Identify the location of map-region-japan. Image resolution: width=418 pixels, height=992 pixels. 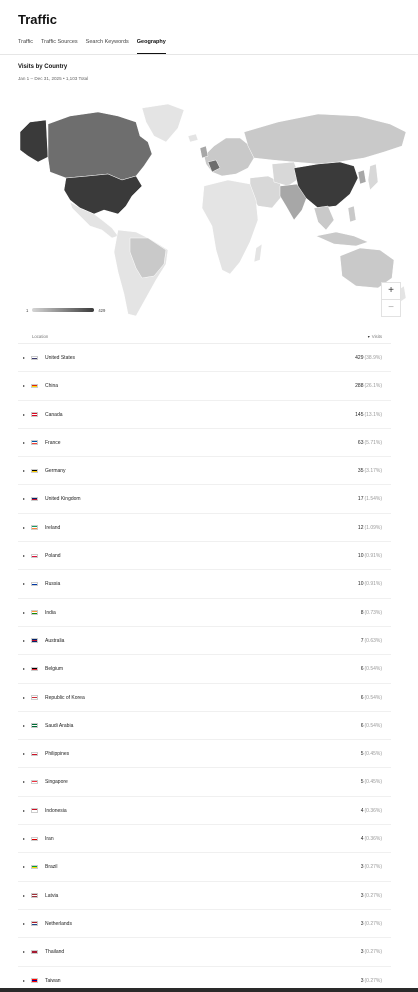
(373, 177).